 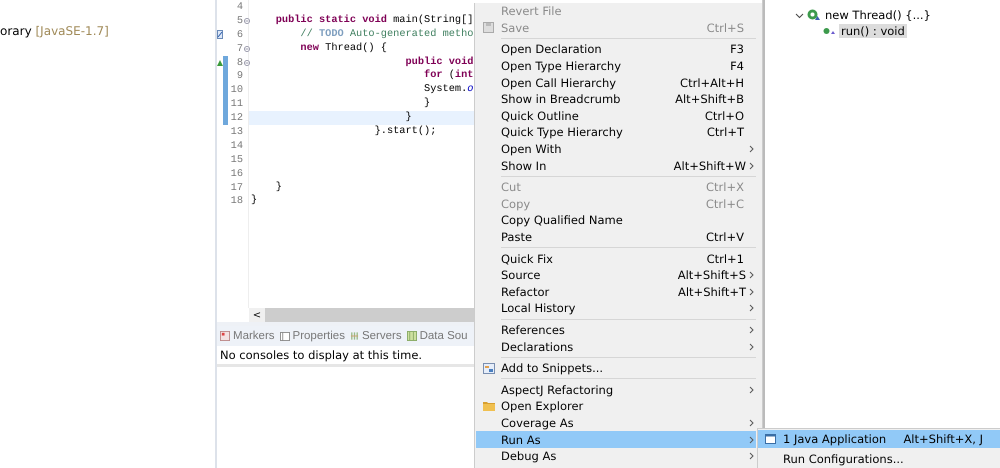 I want to click on menu-item: Open Type Hierarchy F4, so click(x=616, y=66).